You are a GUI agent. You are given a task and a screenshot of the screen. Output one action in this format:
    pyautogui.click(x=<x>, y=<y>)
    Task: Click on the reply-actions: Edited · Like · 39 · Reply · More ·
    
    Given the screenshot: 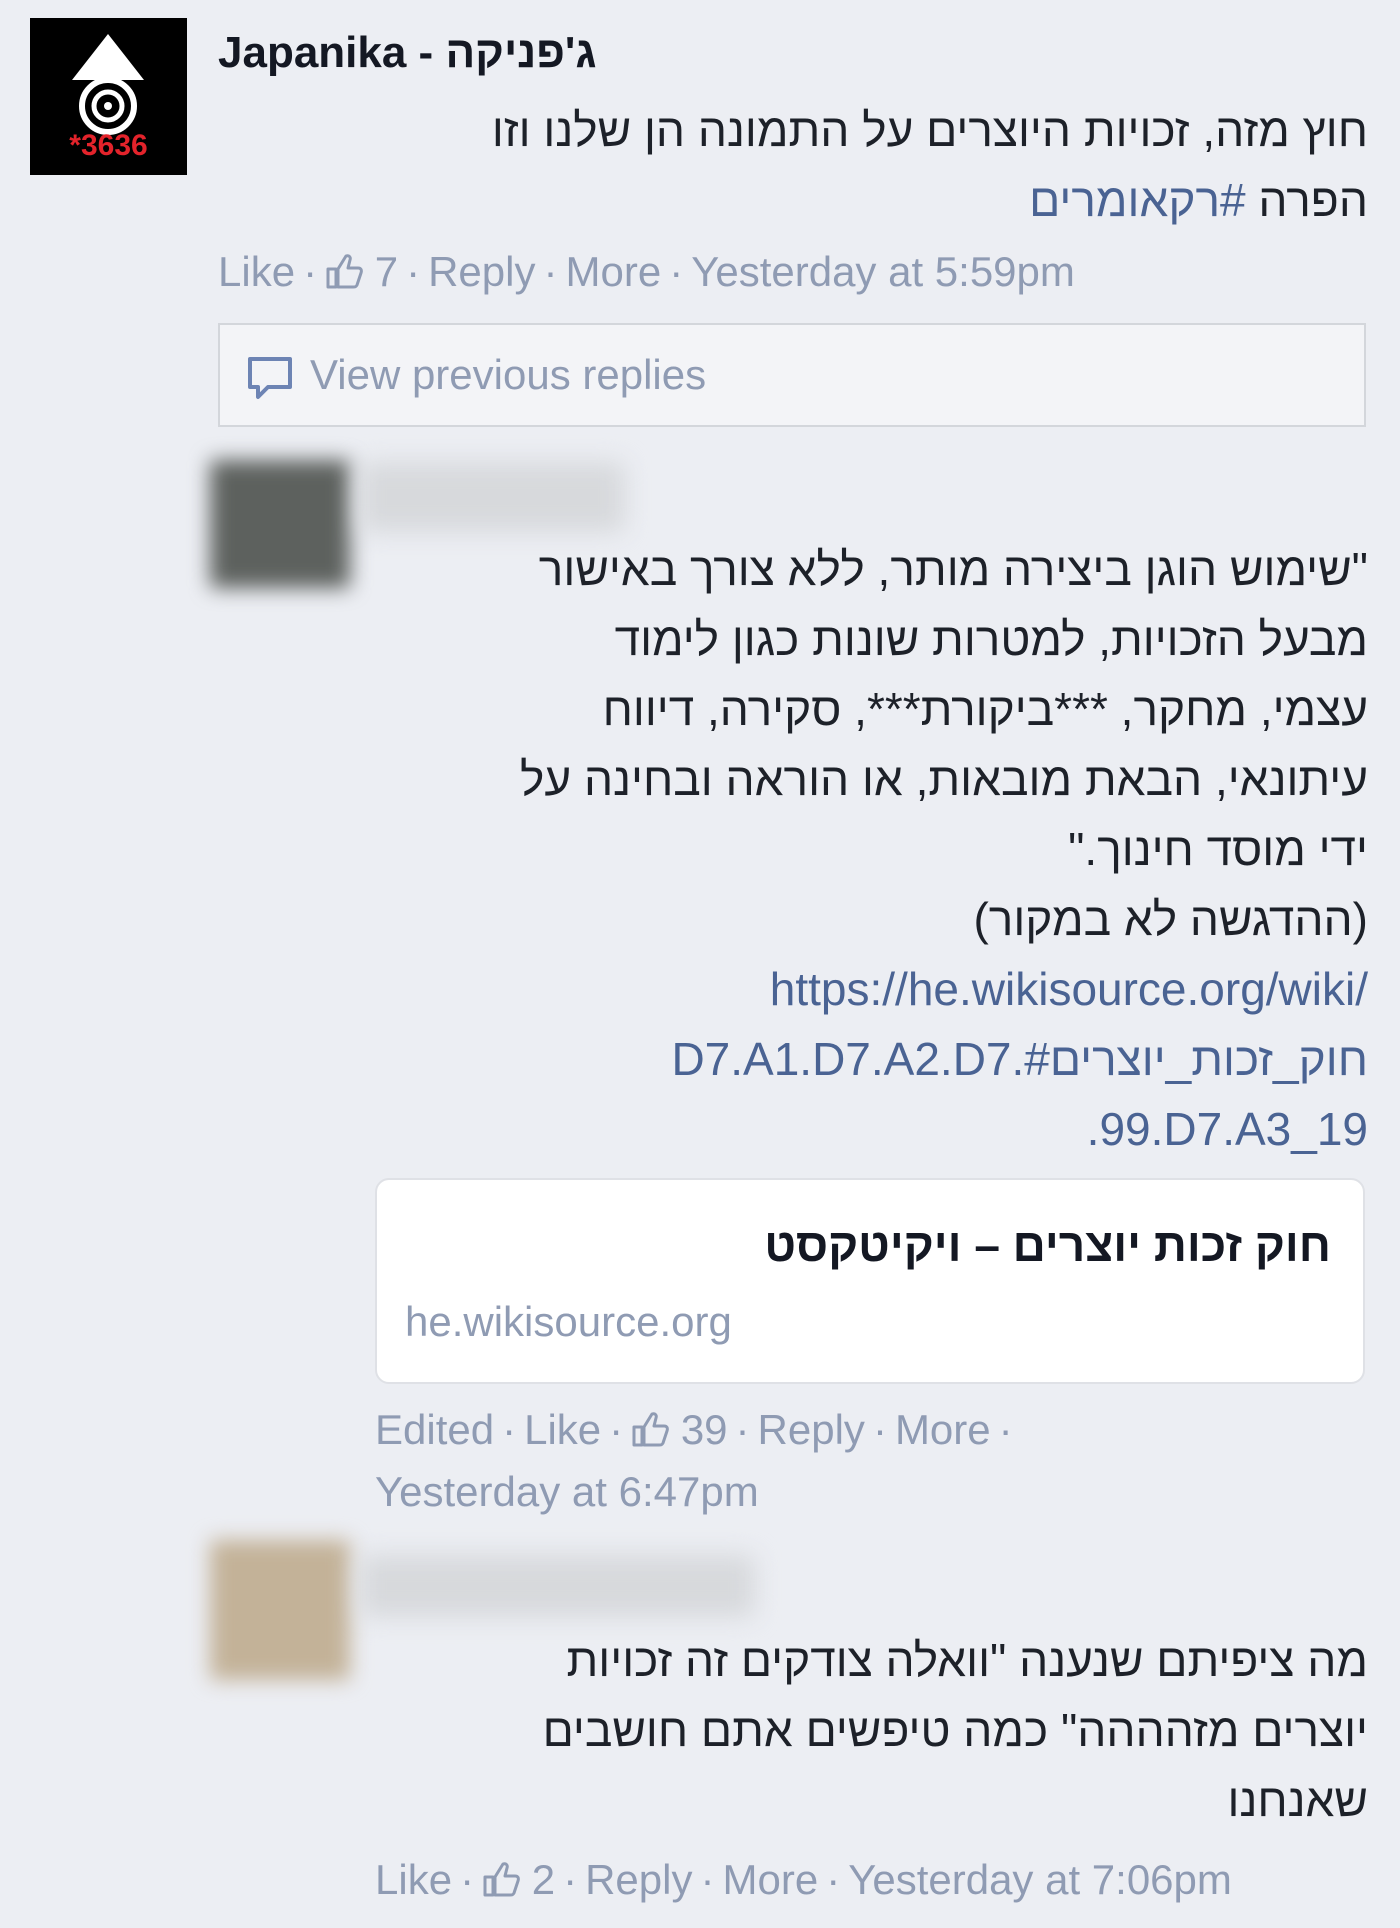 What is the action you would take?
    pyautogui.click(x=694, y=1429)
    